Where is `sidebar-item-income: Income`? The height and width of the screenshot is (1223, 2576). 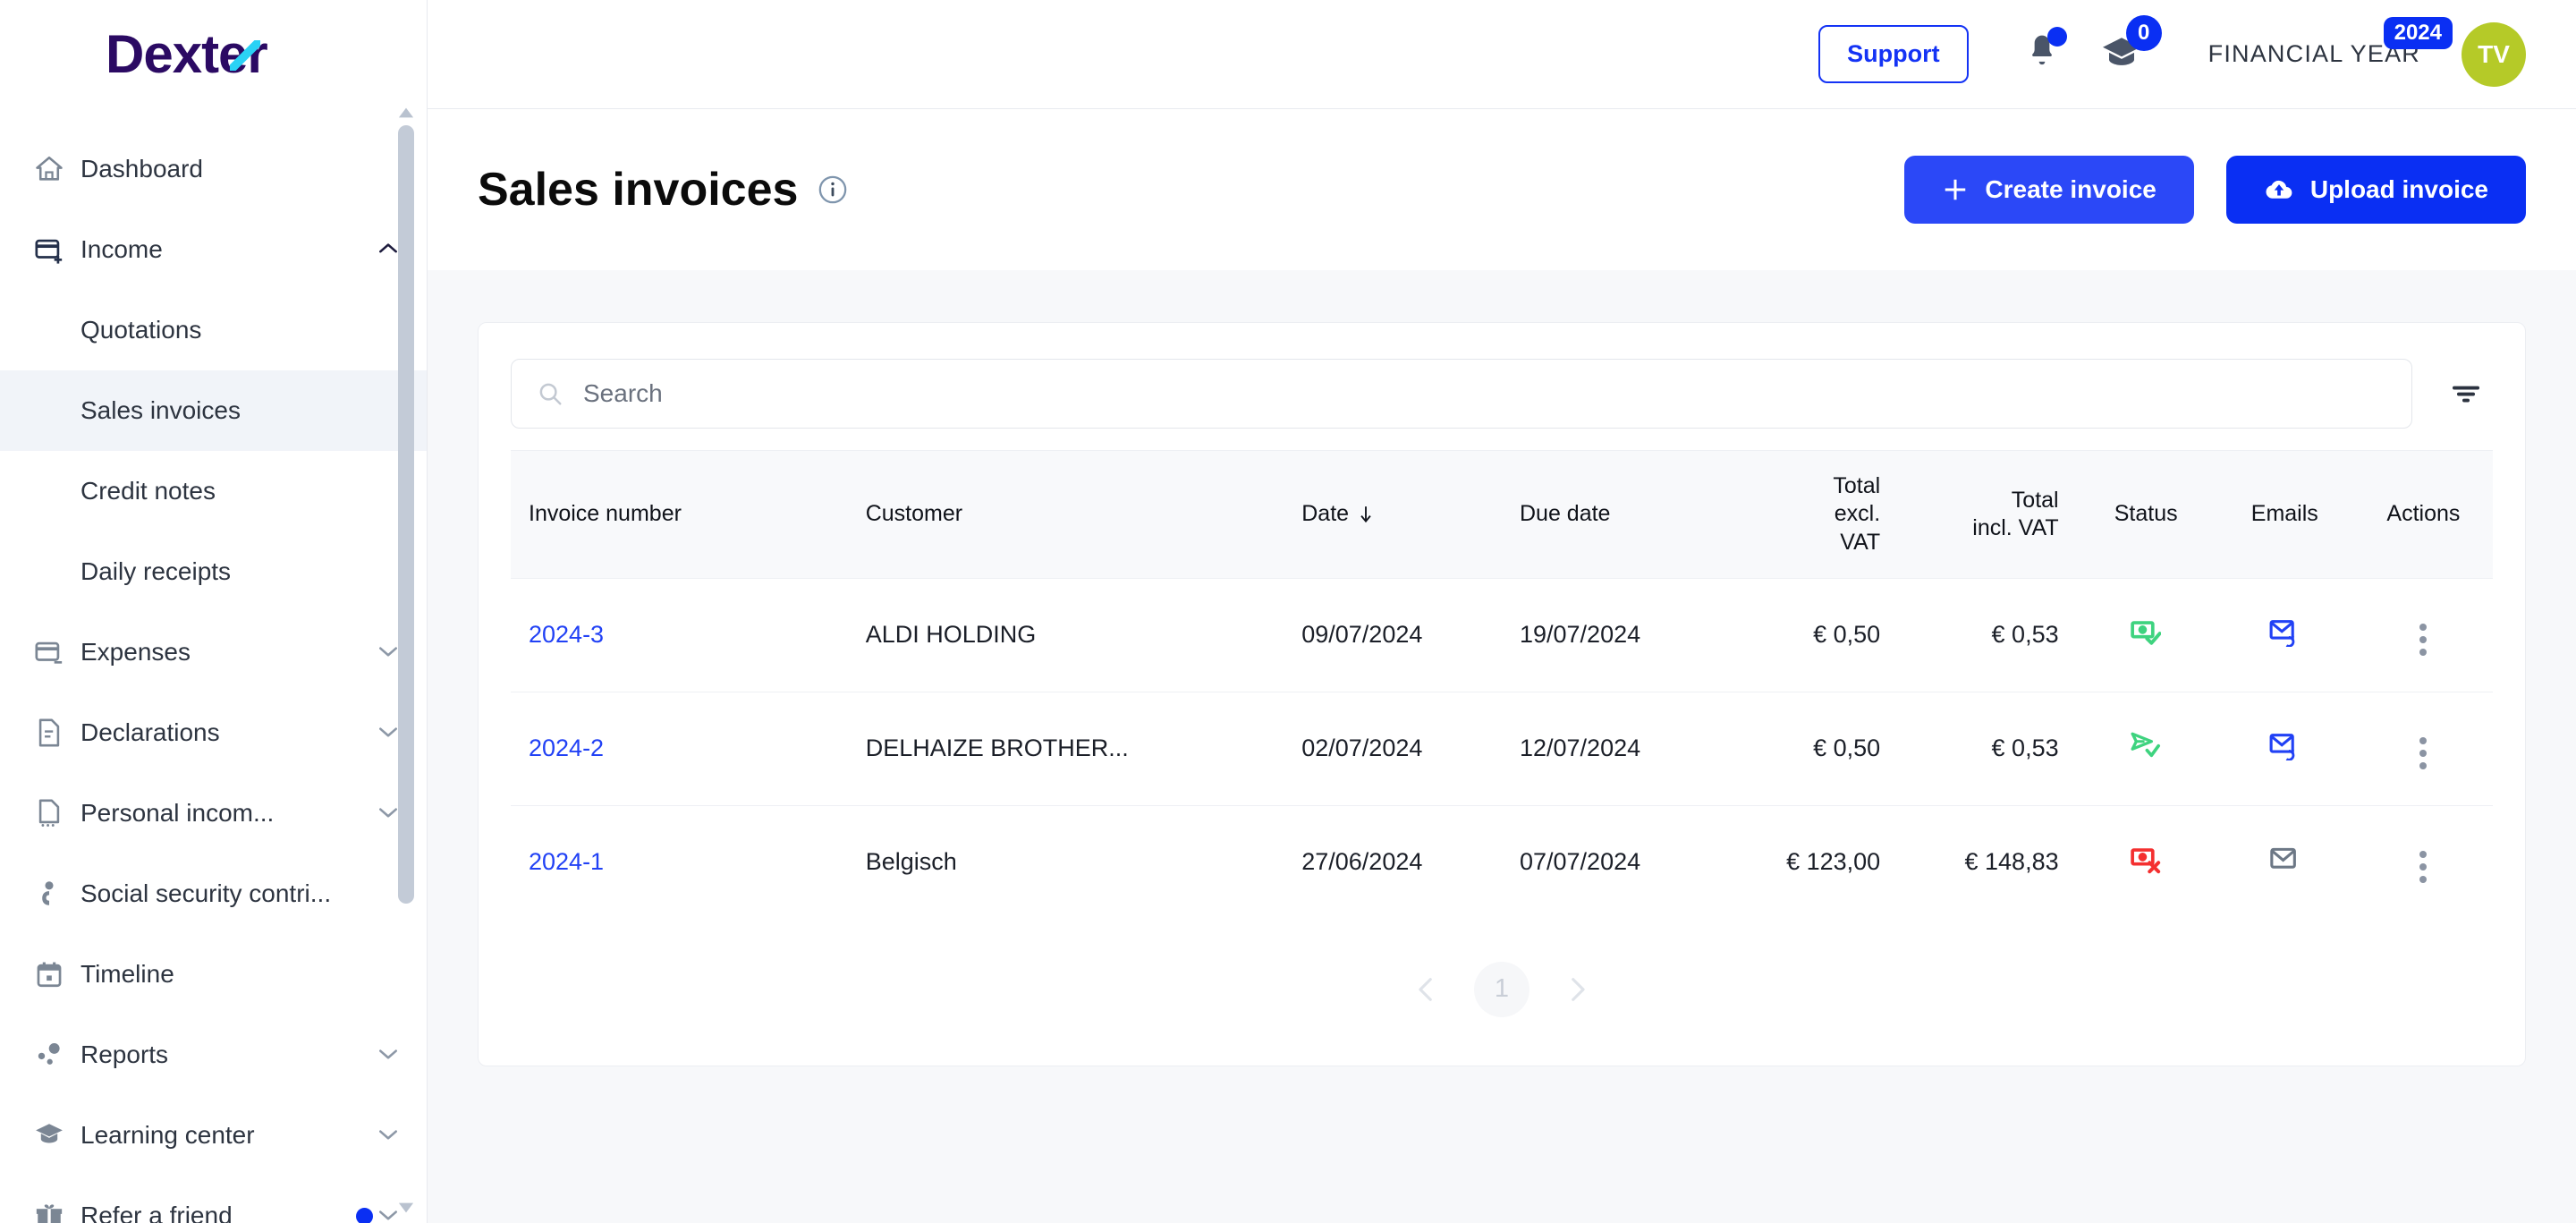
sidebar-item-income: Income is located at coordinates (213, 249).